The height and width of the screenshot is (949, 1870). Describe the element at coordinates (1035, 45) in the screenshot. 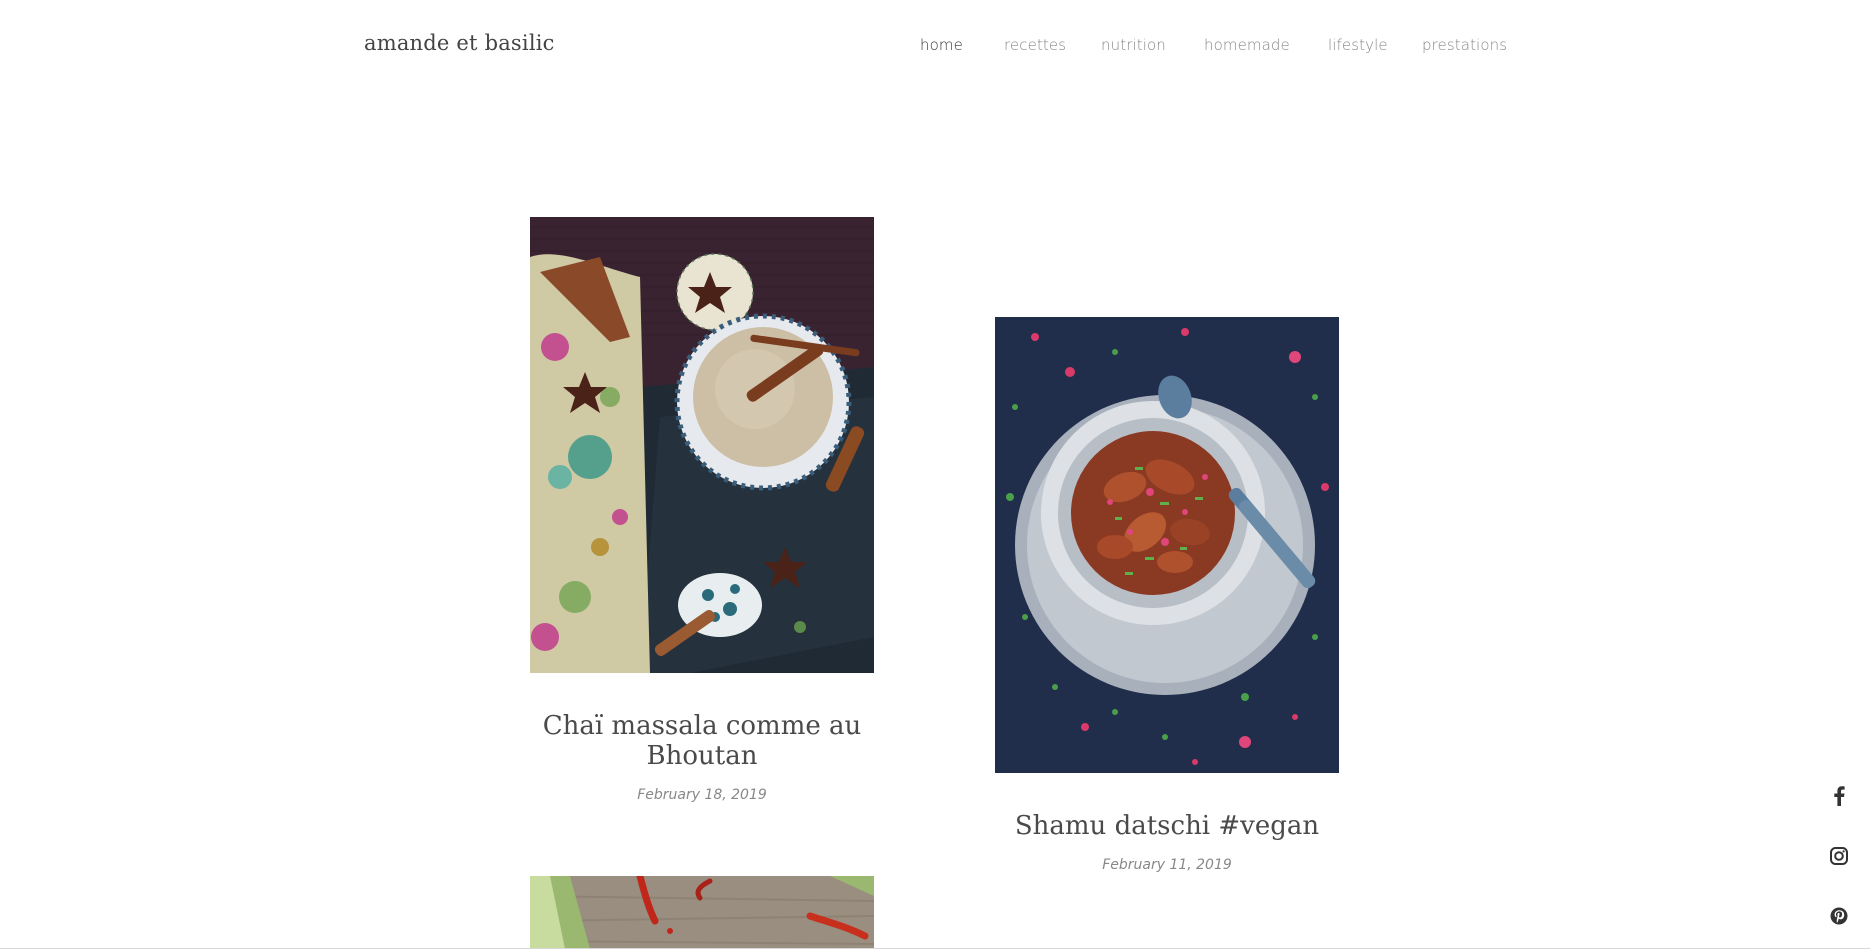

I see `nav-item-recettes: recettes` at that location.